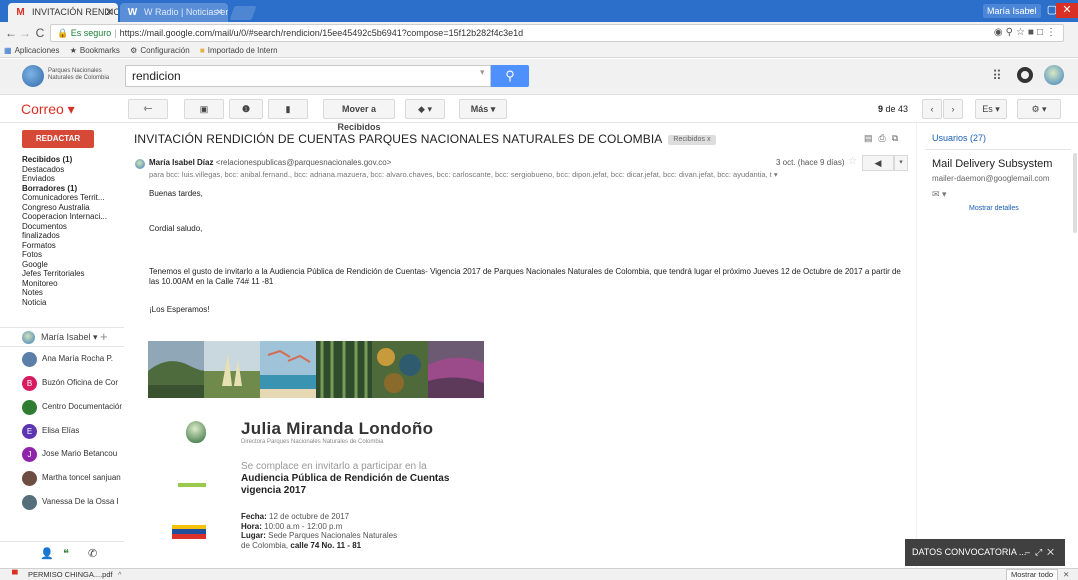 The height and width of the screenshot is (580, 1078). What do you see at coordinates (997, 76) in the screenshot?
I see `apps-grid-icon: ⠿` at bounding box center [997, 76].